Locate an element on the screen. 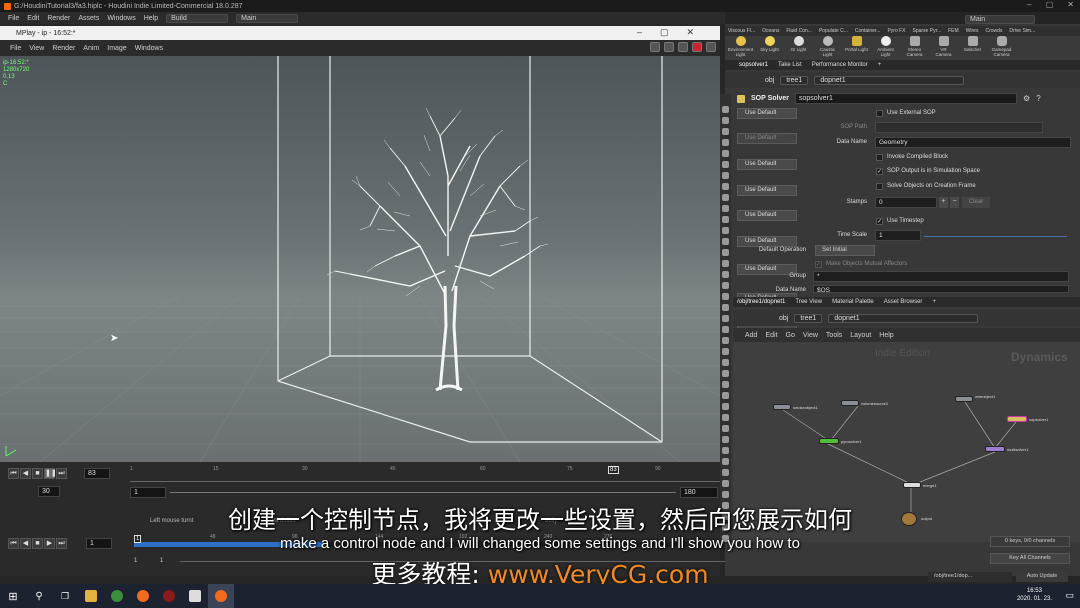 The width and height of the screenshot is (1080, 608). stop-icon: ■ is located at coordinates (37, 543).